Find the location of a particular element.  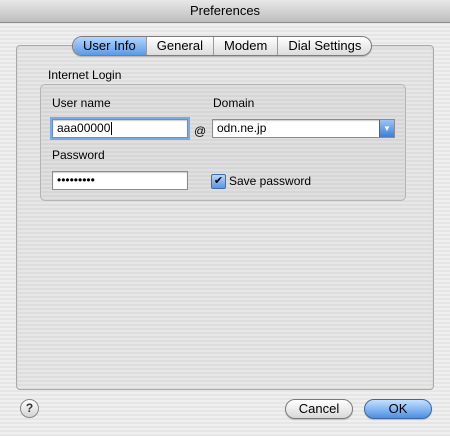

tab-general: General is located at coordinates (179, 46).